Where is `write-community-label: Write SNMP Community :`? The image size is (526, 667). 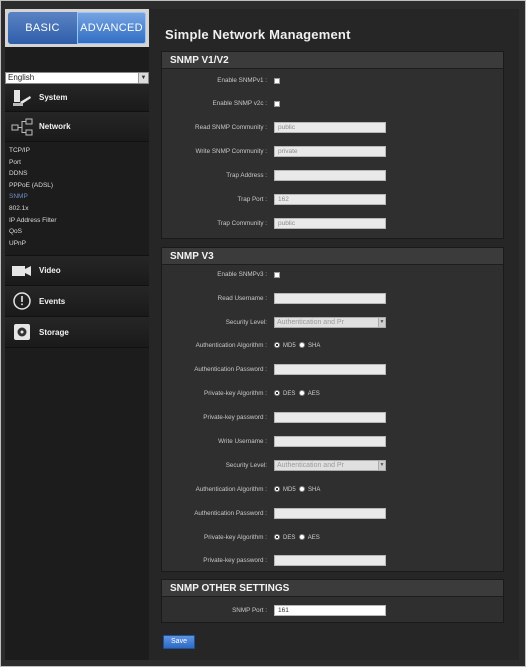
write-community-label: Write SNMP Community : is located at coordinates (231, 151).